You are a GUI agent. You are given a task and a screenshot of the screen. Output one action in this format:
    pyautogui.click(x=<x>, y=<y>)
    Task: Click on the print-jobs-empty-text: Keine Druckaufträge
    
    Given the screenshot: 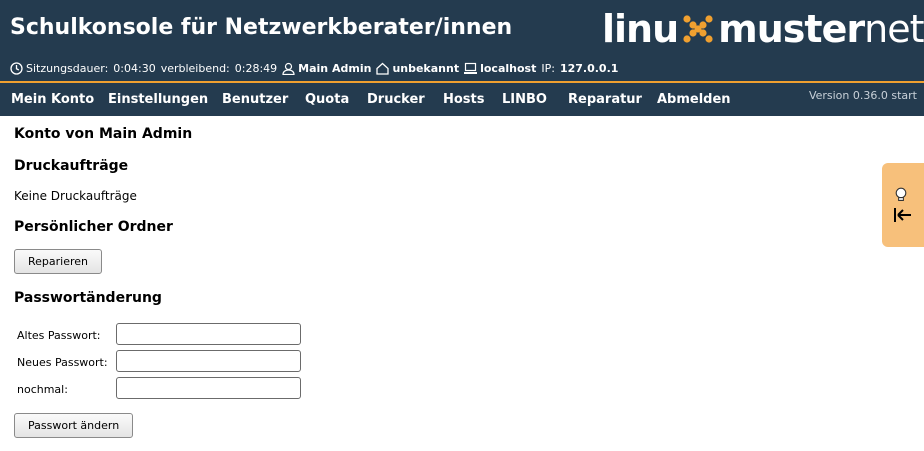 What is the action you would take?
    pyautogui.click(x=75, y=196)
    